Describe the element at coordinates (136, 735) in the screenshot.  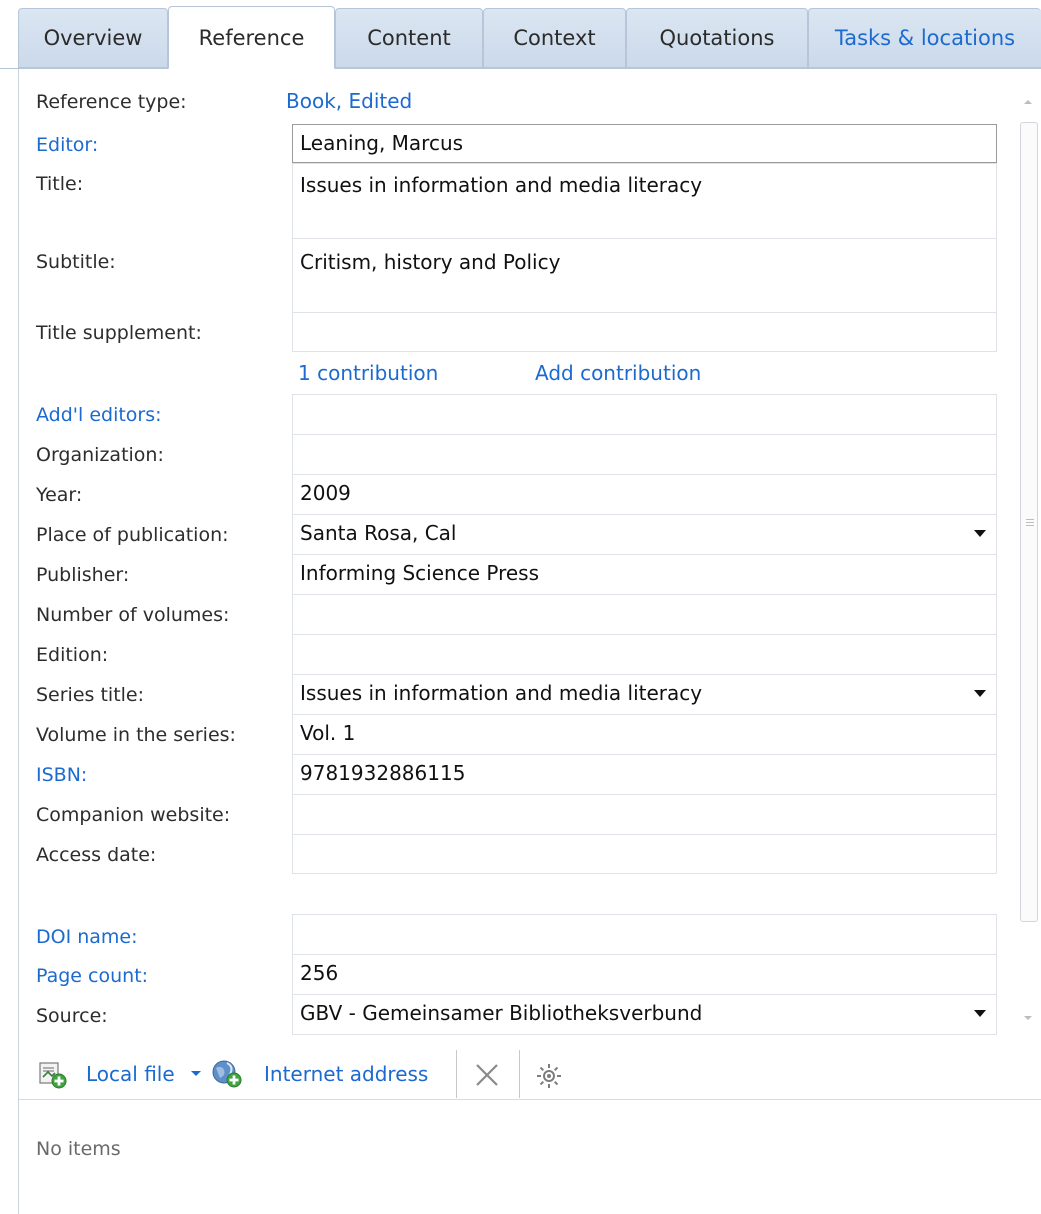
I see `volume-in-series-label: Volume in the series:` at that location.